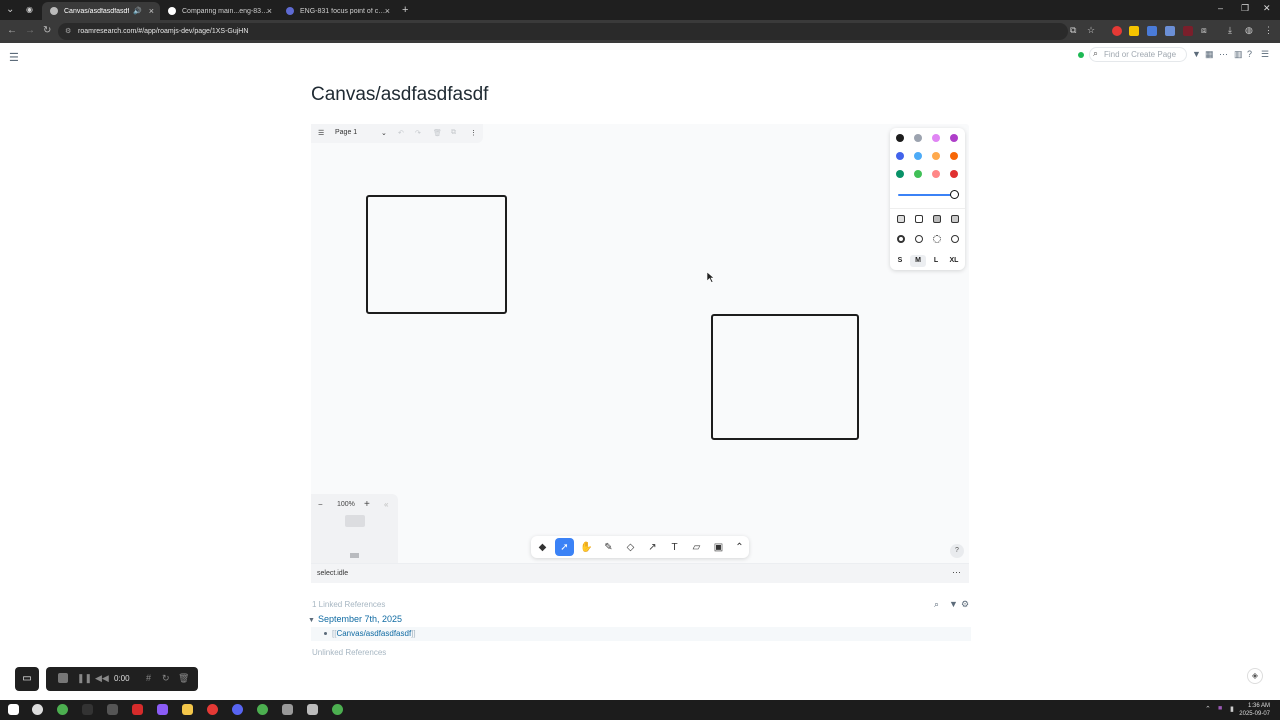 This screenshot has width=1280, height=720. What do you see at coordinates (1245, 8) in the screenshot?
I see `restore-icon: ❐` at bounding box center [1245, 8].